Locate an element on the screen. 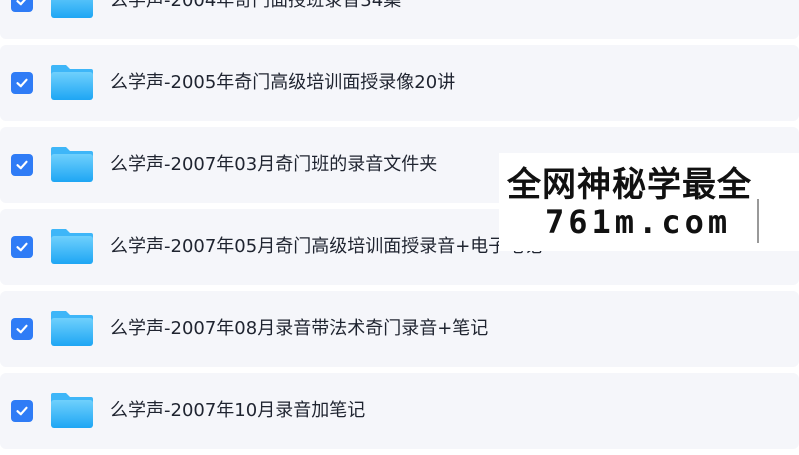  watermark-slogan: 全网神秘学最全 is located at coordinates (629, 185).